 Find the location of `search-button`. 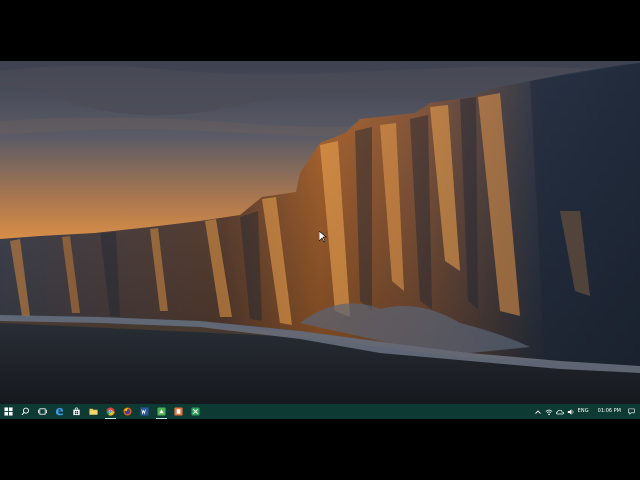

search-button is located at coordinates (25, 411).